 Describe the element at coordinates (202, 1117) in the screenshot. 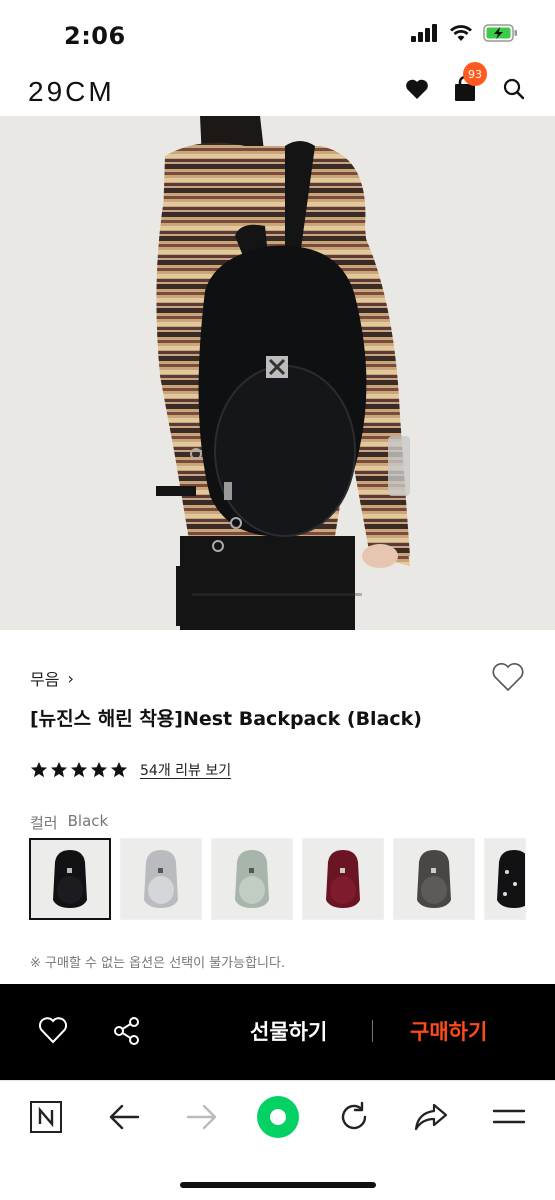

I see `forward-arrow-icon` at that location.